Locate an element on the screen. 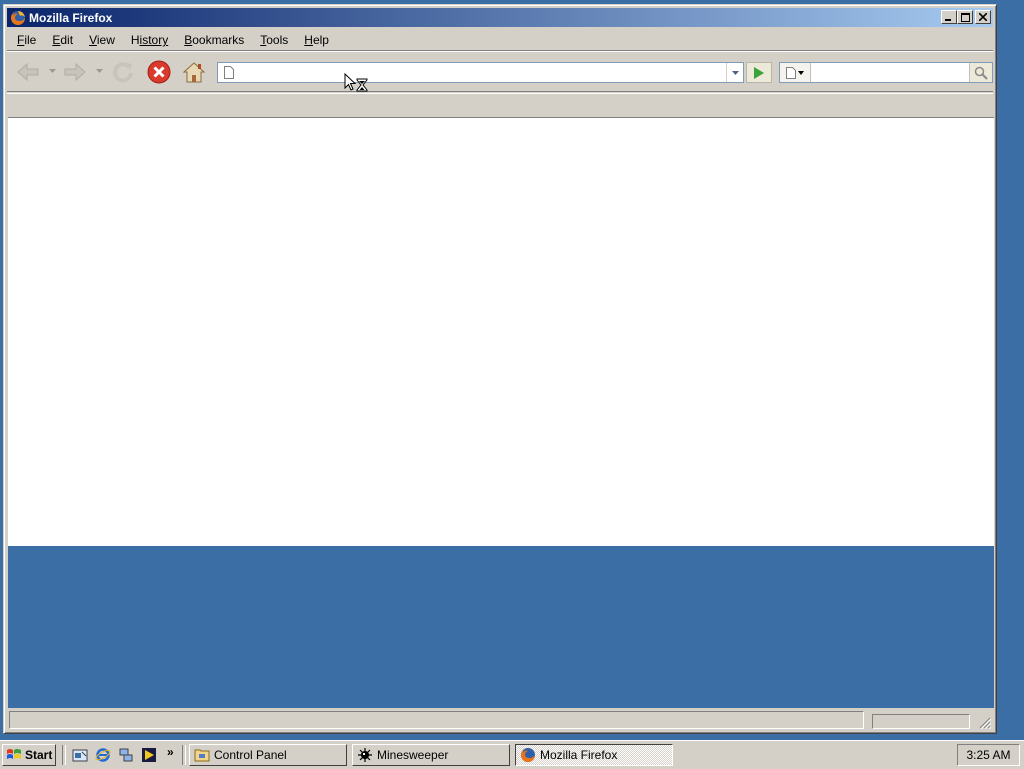  quicklaunch-network is located at coordinates (126, 755).